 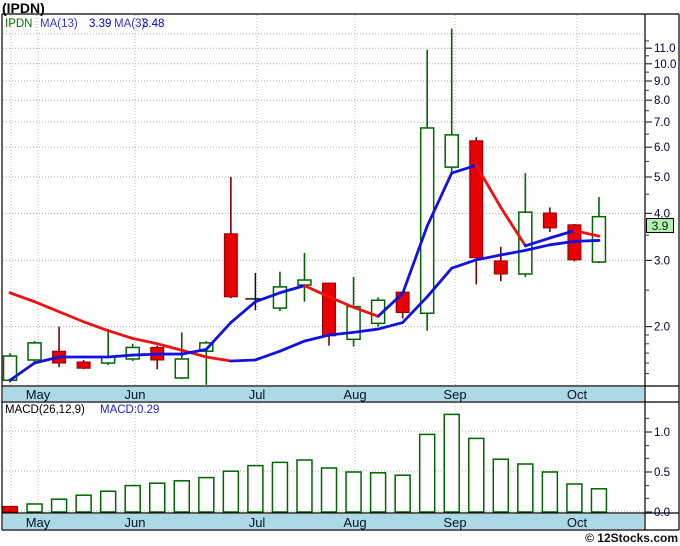 What do you see at coordinates (662, 433) in the screenshot?
I see `macd-tick-label: 1.0` at bounding box center [662, 433].